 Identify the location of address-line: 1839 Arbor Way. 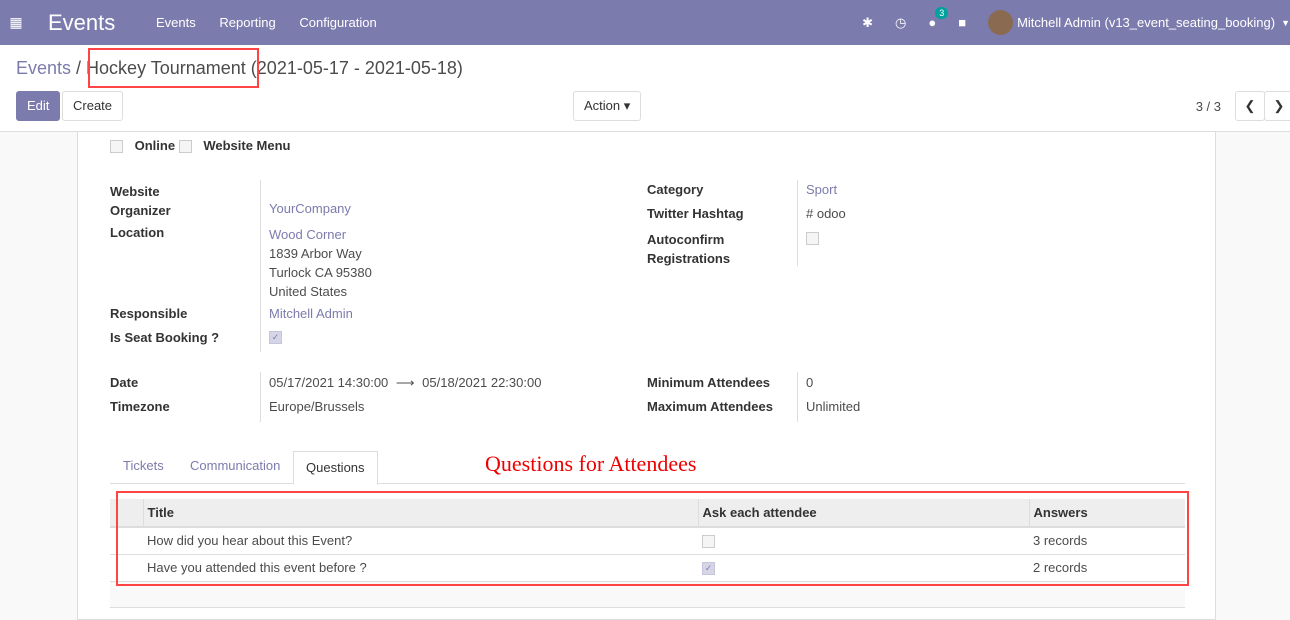
(315, 253).